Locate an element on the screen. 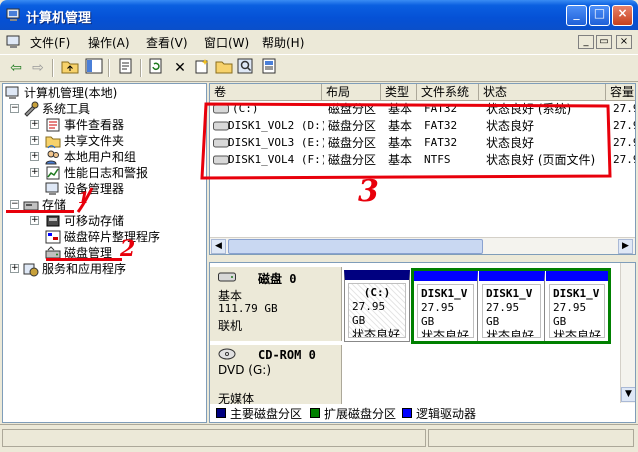  tree-expand-shared-folders: + is located at coordinates (34, 140).